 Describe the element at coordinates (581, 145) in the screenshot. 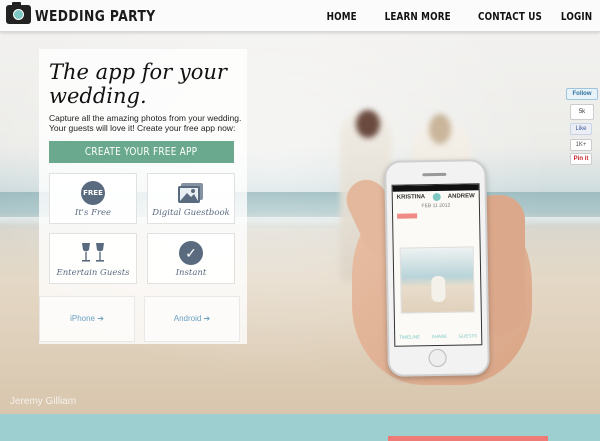

I see `plus-one-button: 1K+` at that location.